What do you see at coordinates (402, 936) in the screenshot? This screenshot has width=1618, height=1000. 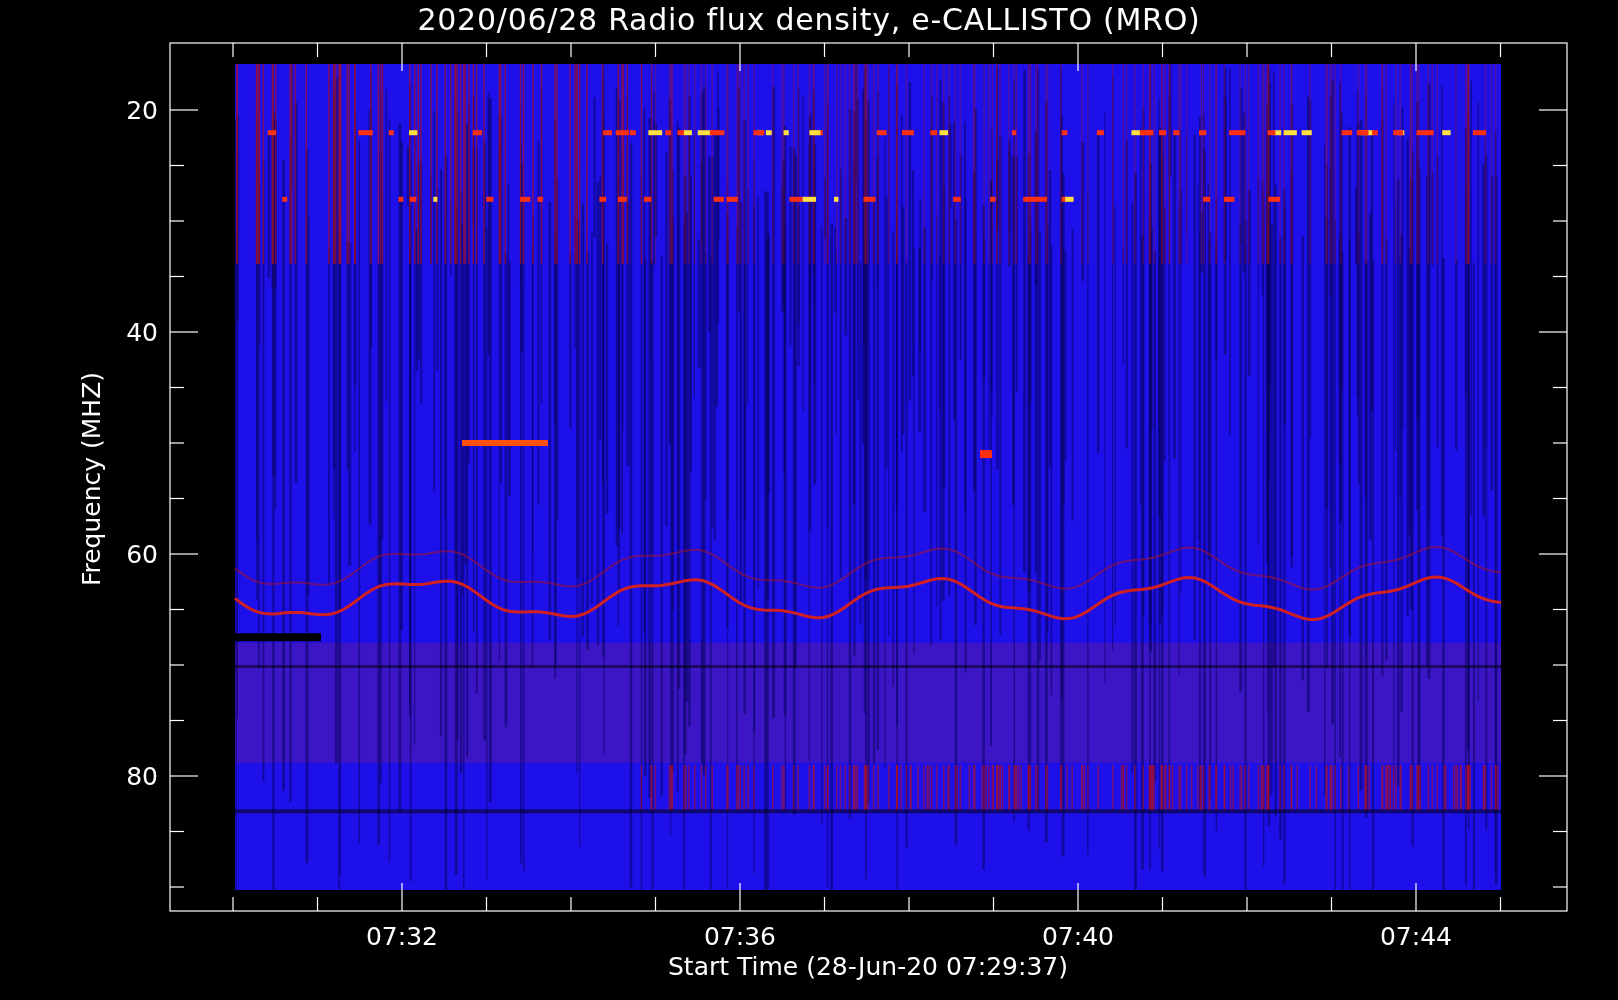 I see `x-tick-label: 07:32` at bounding box center [402, 936].